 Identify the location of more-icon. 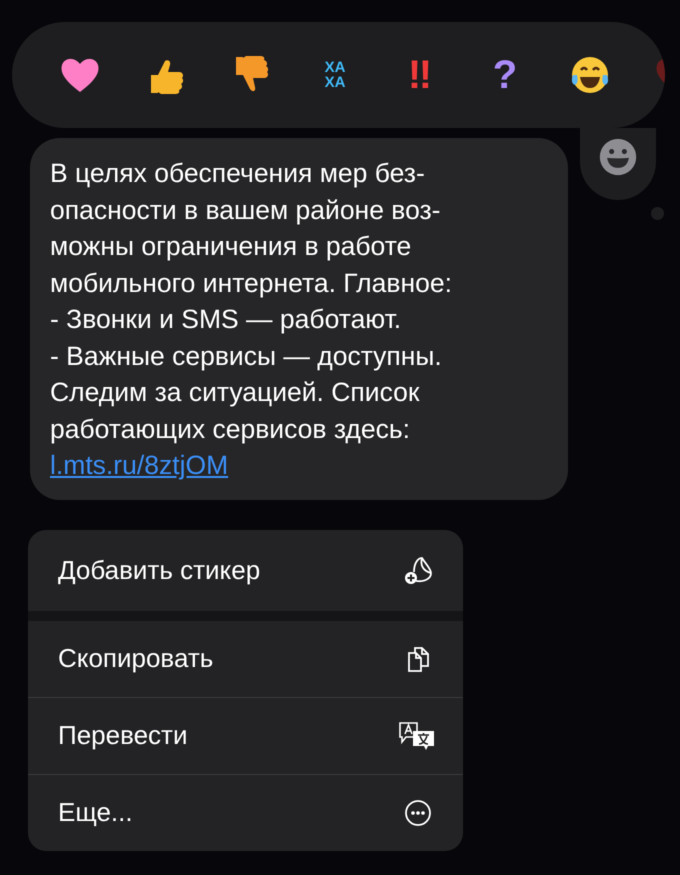
(418, 813).